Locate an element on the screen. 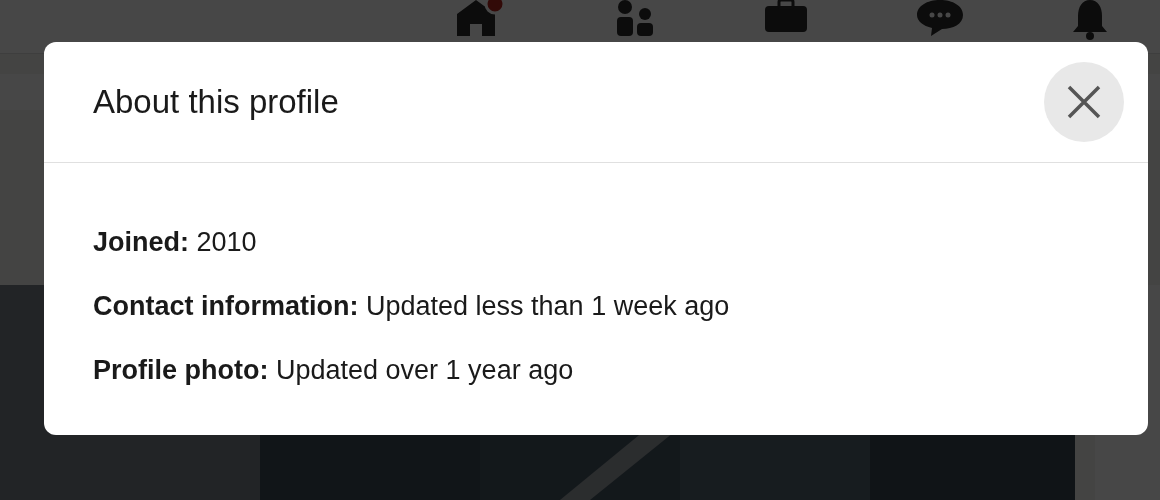 This screenshot has height=500, width=1160. dialog-title: About this profile is located at coordinates (216, 102).